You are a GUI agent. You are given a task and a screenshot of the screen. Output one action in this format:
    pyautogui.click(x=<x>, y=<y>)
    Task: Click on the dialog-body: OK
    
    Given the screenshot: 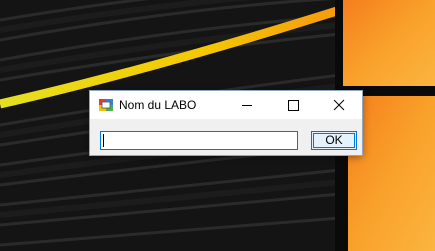 What is the action you would take?
    pyautogui.click(x=226, y=137)
    